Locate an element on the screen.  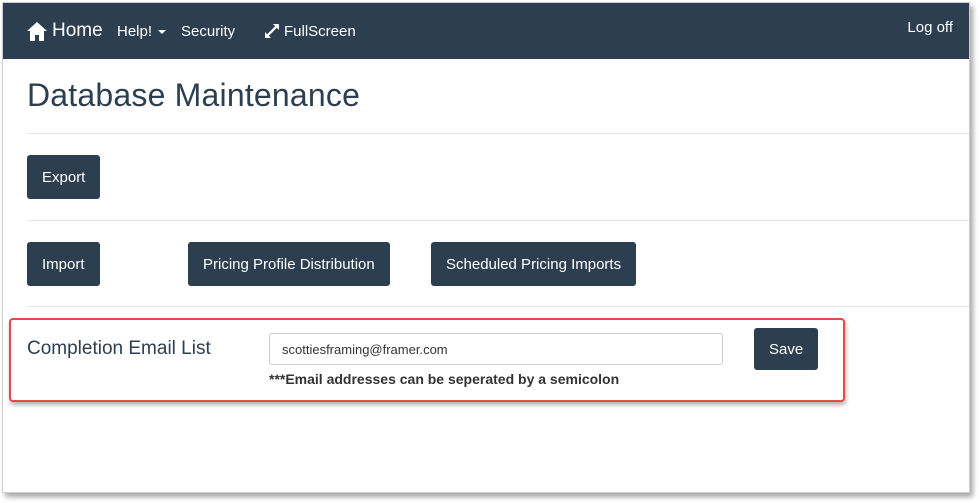
logoff-link: Log off is located at coordinates (930, 29).